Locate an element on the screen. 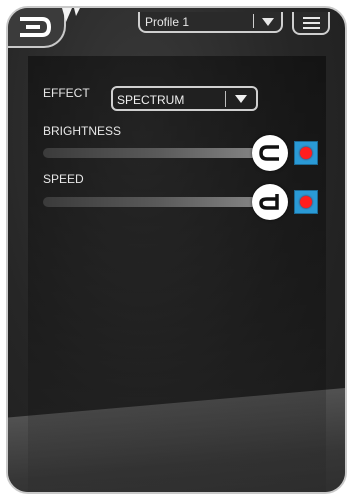 The width and height of the screenshot is (350, 497). effect-select: SPECTRUM is located at coordinates (184, 98).